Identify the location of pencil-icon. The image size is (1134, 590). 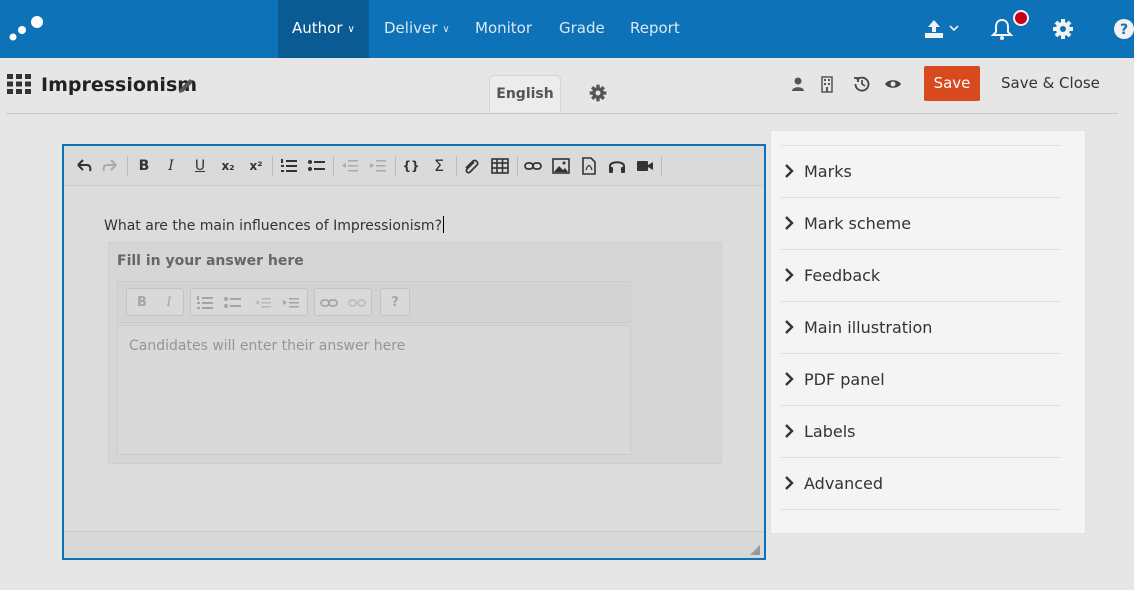
(186, 86).